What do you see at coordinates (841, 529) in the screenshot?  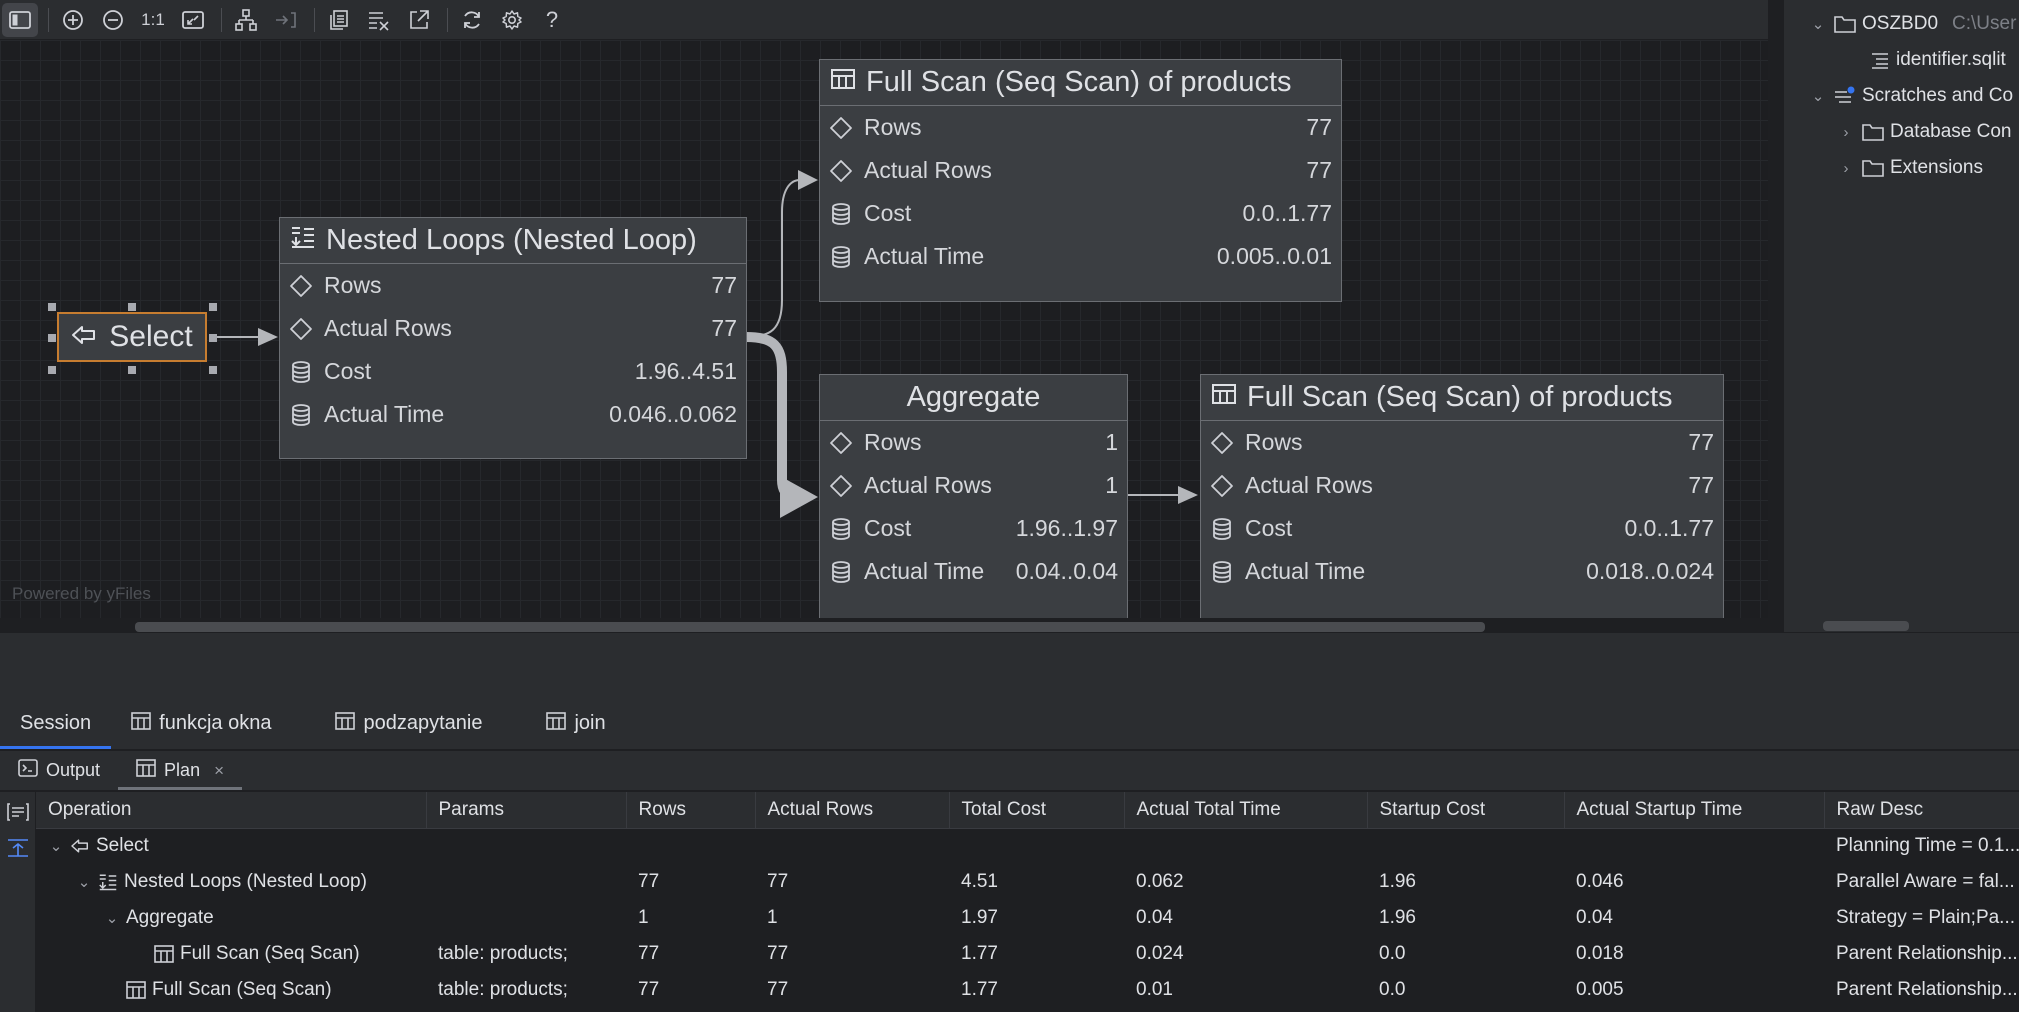 I see `database-icon` at bounding box center [841, 529].